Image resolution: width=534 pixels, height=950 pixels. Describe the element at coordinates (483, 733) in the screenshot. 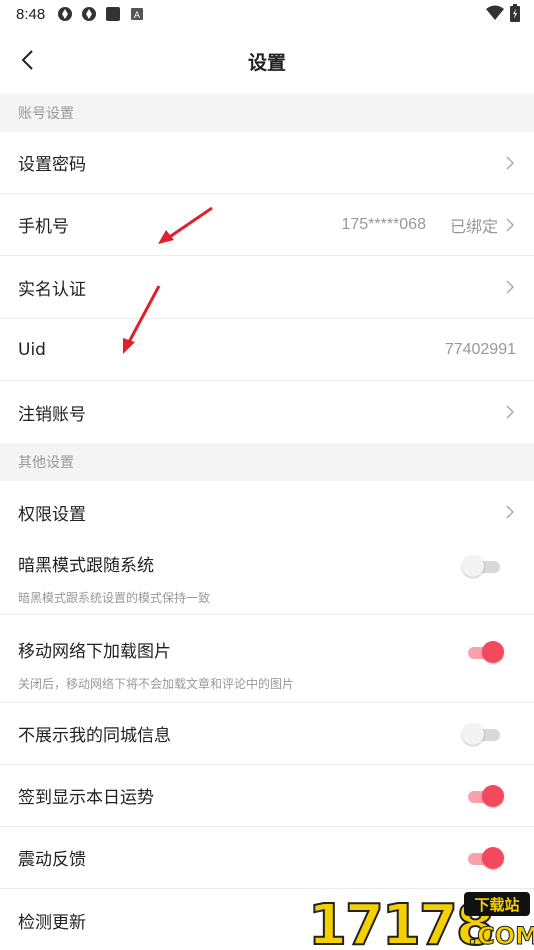

I see `hide-local-toggle` at that location.